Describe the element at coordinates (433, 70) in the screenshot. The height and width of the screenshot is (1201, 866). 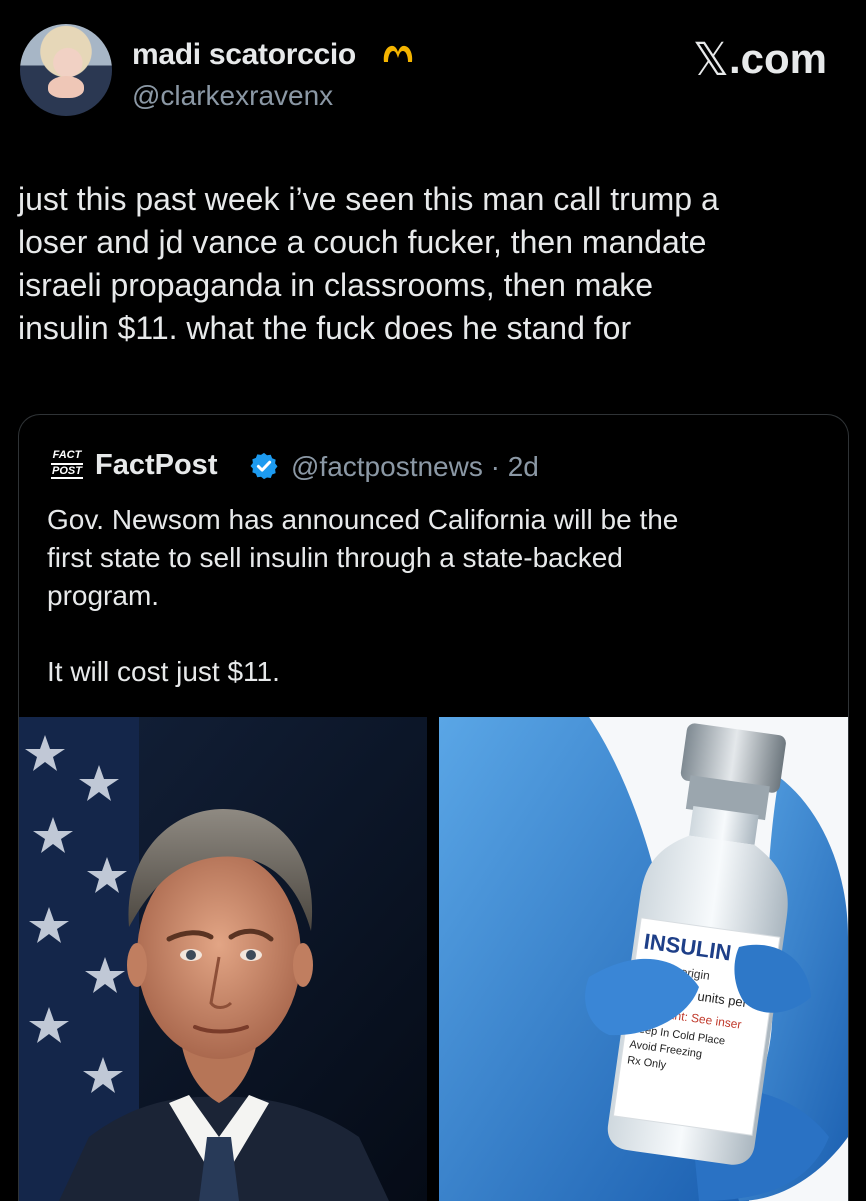
I see `tweet-header: madi scatorccio @clarkexravenx 𝕏.com` at that location.